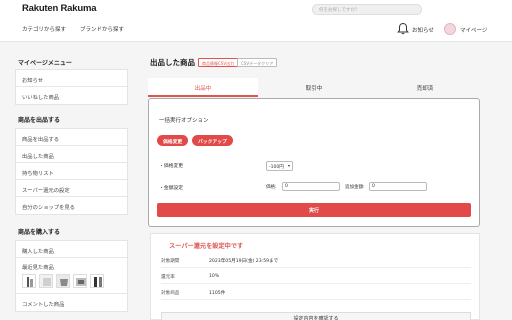 Image resolution: width=512 pixels, height=320 pixels. What do you see at coordinates (71, 281) in the screenshot?
I see `recent-thumbnails` at bounding box center [71, 281].